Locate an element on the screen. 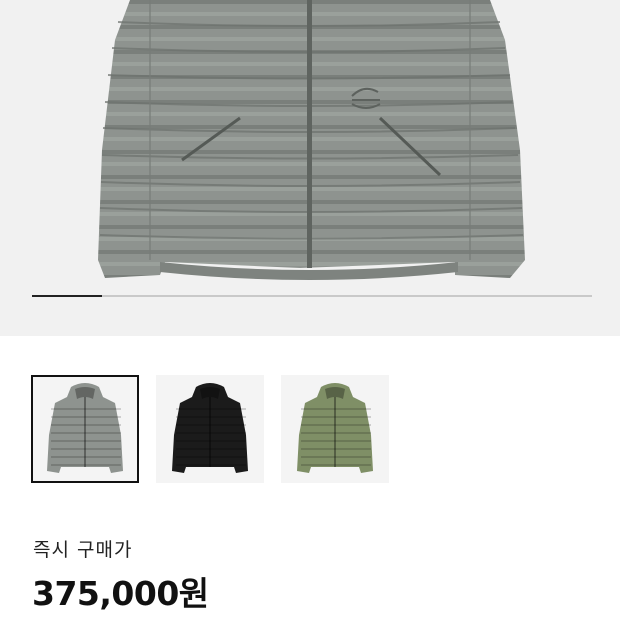 This screenshot has width=620, height=620. thumbnail-black is located at coordinates (210, 429).